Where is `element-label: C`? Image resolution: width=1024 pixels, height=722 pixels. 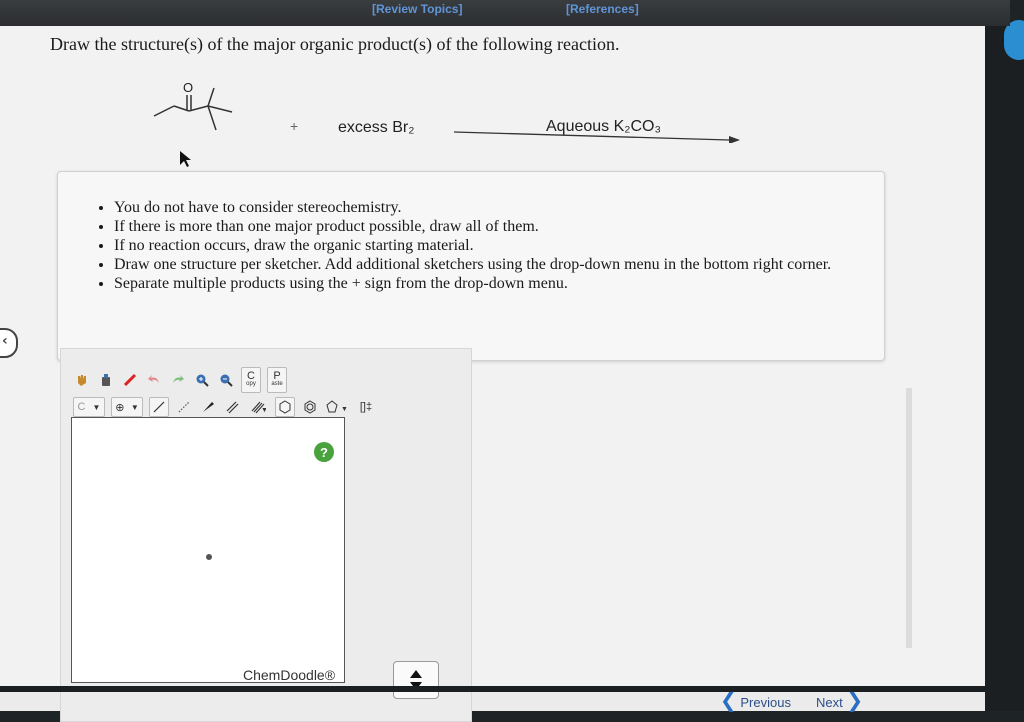 element-label: C is located at coordinates (81, 407).